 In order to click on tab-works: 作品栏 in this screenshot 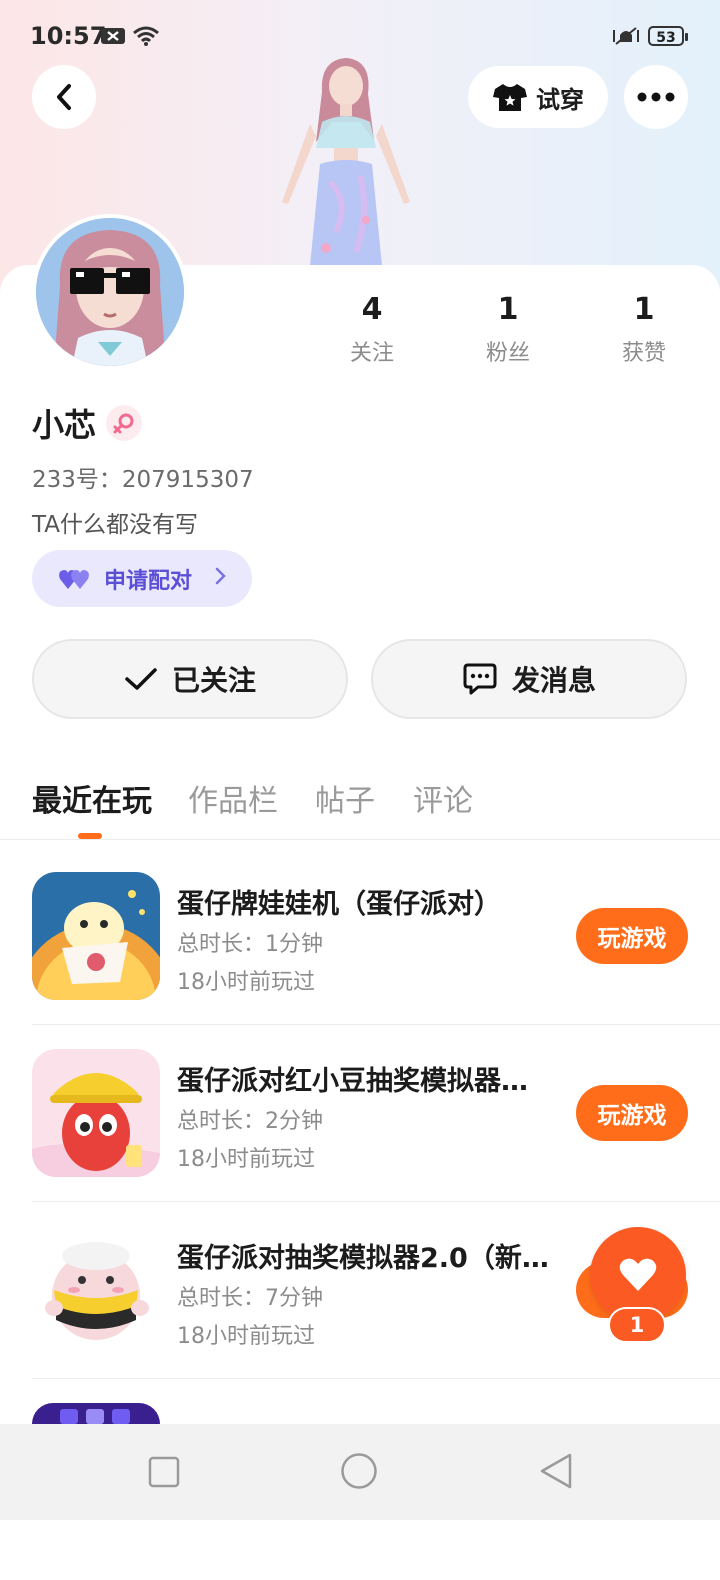, I will do `click(233, 798)`.